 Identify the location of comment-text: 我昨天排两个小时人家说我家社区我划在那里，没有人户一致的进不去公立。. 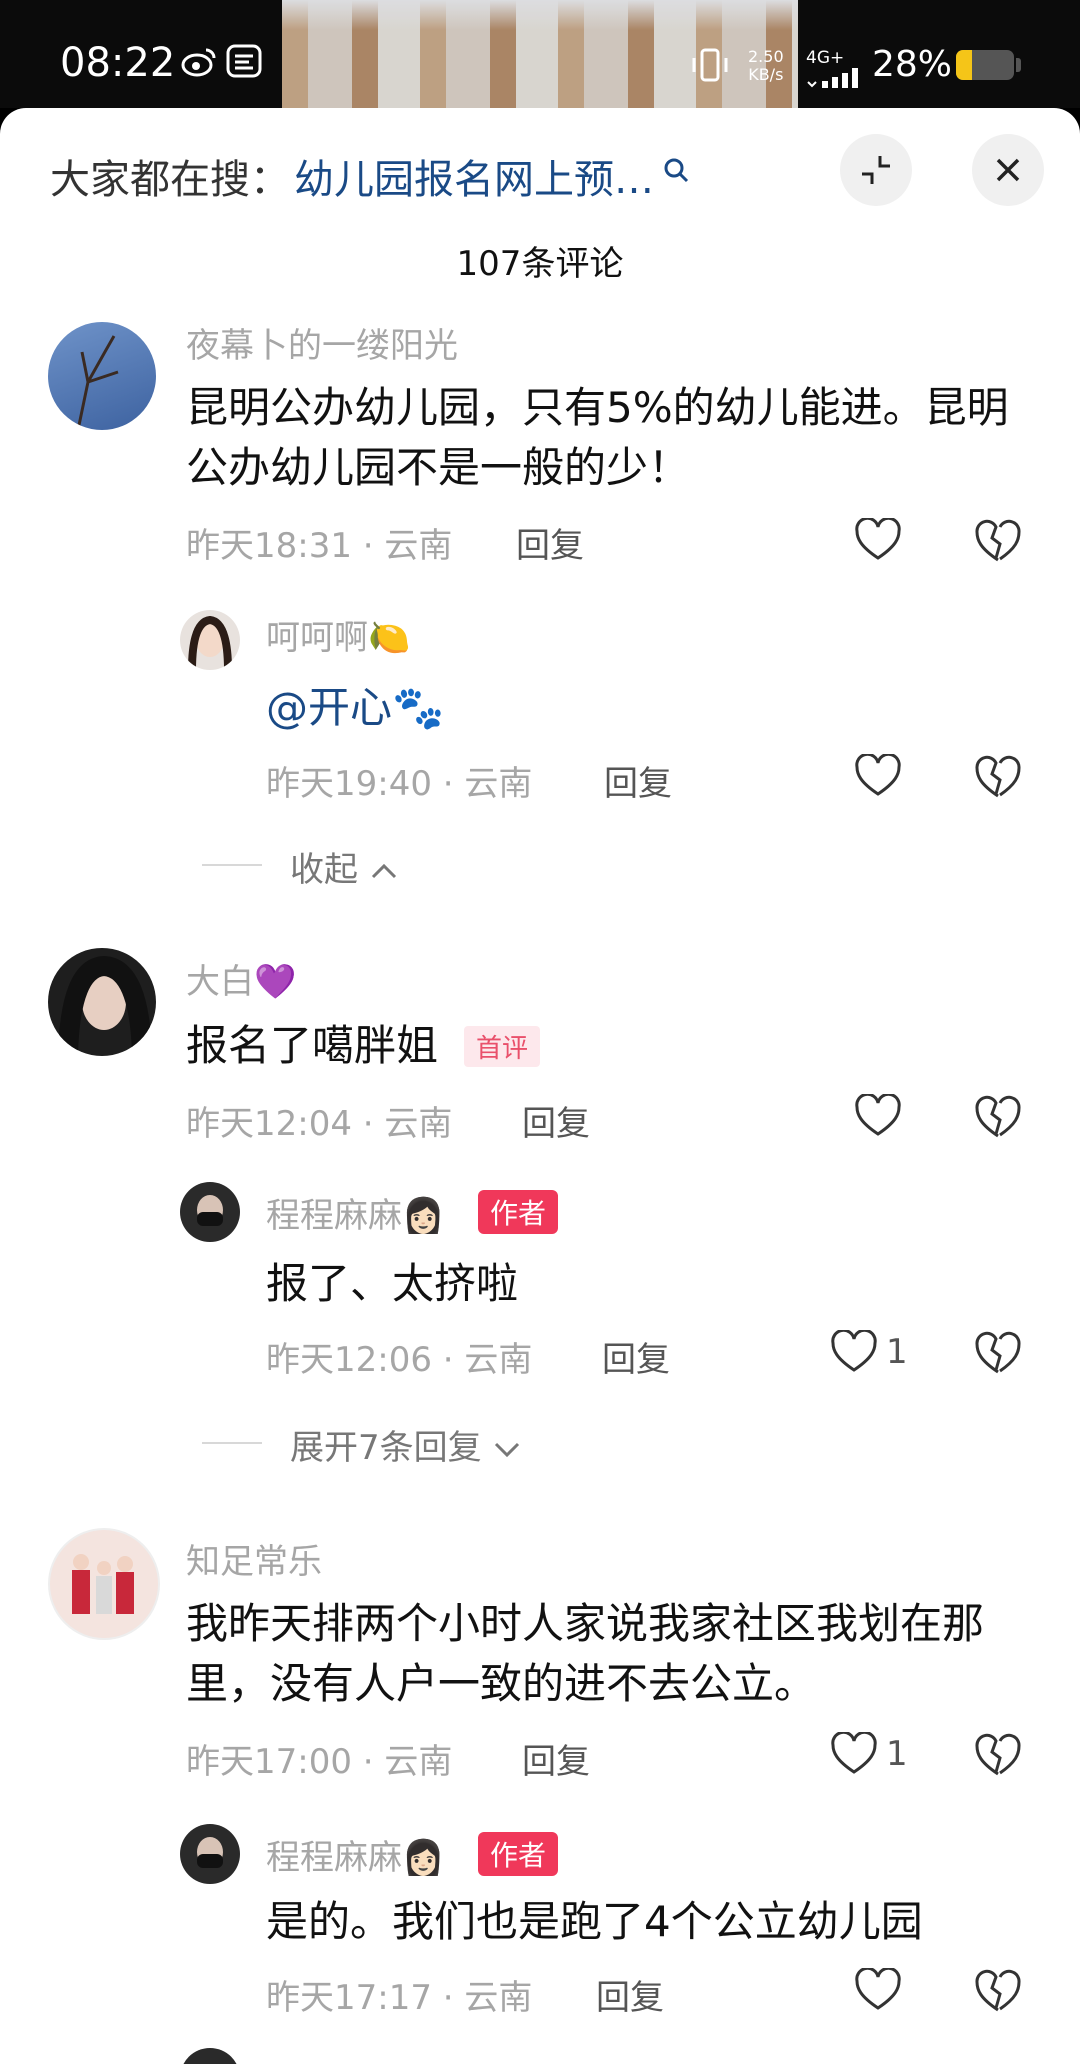
(585, 1653).